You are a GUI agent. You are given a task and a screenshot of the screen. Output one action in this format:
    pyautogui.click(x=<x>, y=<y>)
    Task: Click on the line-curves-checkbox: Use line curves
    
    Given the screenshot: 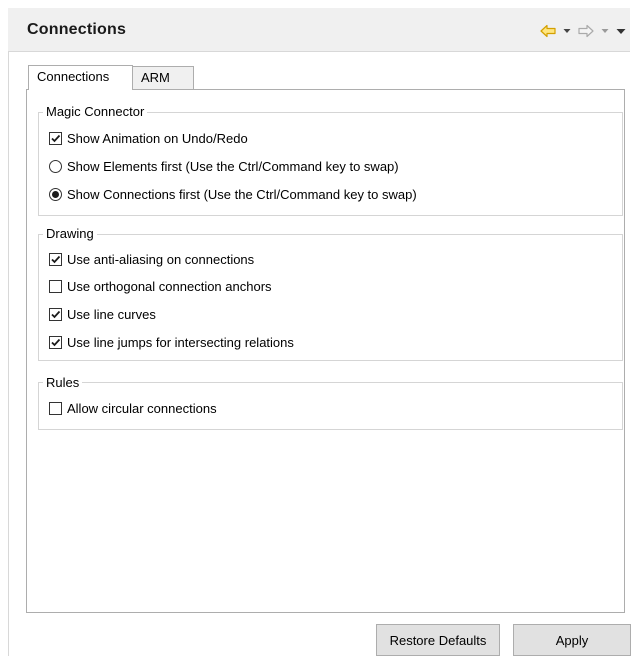 What is the action you would take?
    pyautogui.click(x=102, y=314)
    